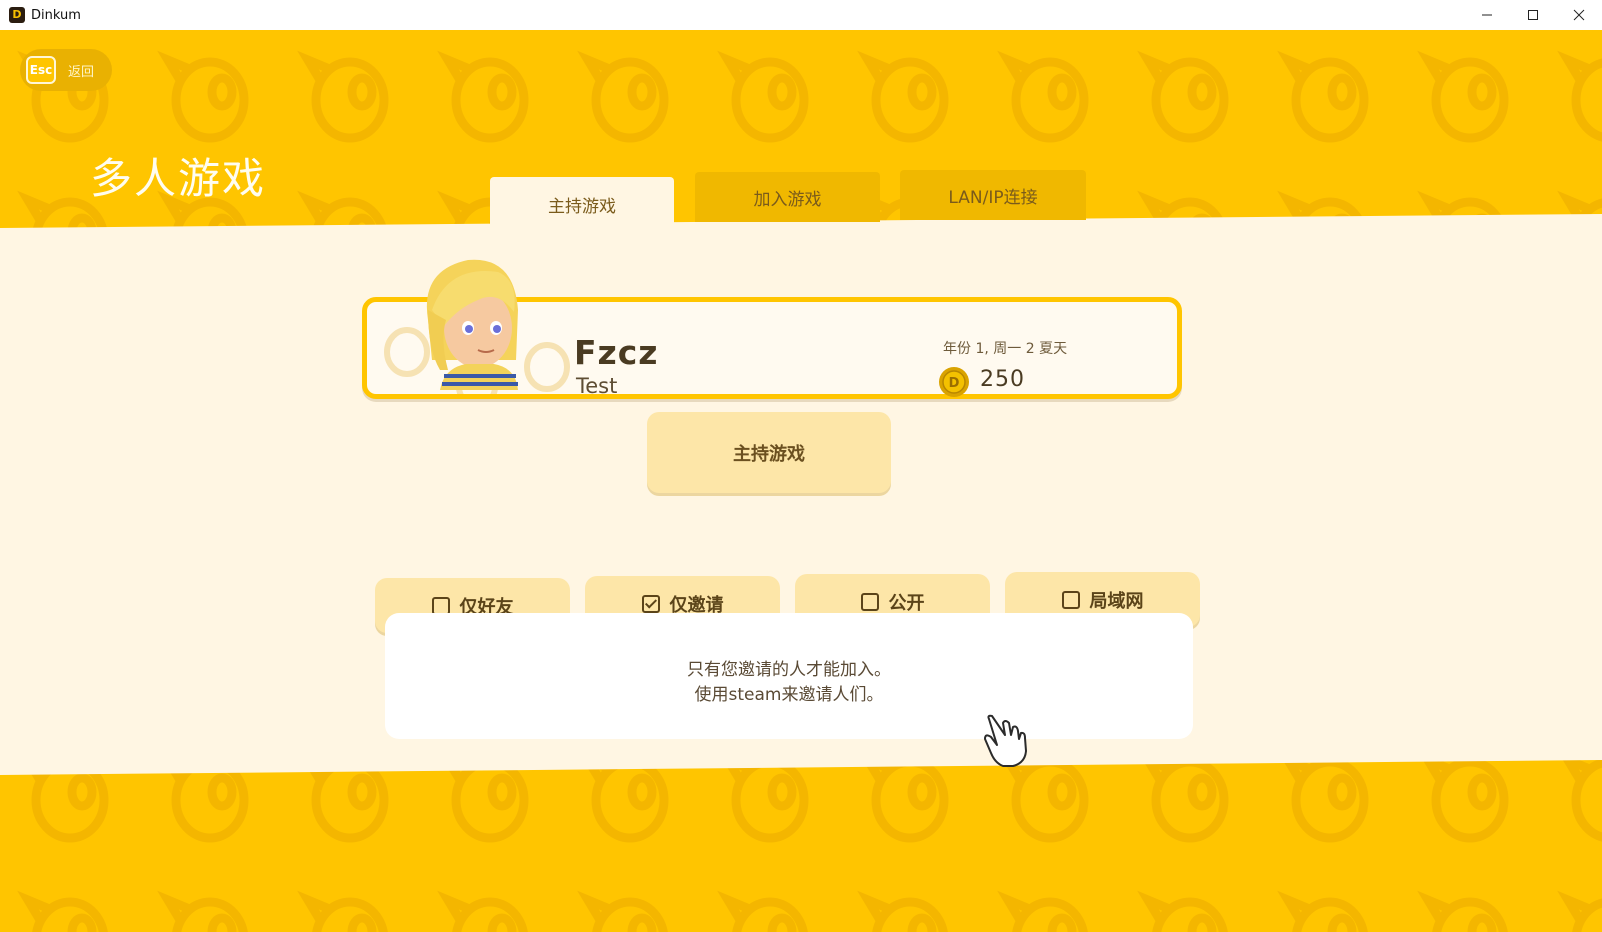 This screenshot has height=932, width=1602. I want to click on game-date: 年份 1, 周一 2 夏天, so click(1005, 349).